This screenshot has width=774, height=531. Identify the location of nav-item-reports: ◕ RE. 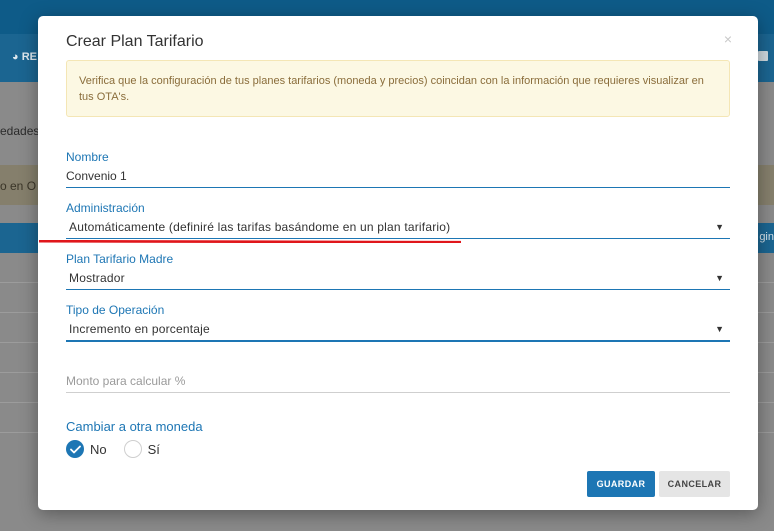
(24, 57).